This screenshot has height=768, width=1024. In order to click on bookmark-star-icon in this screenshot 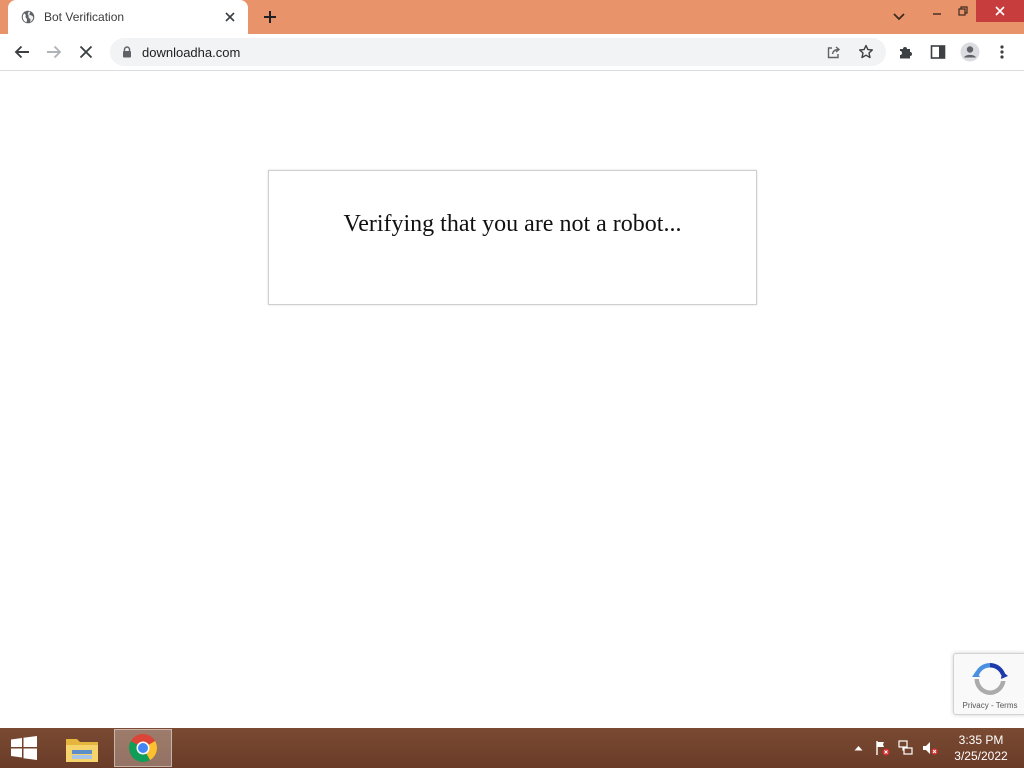, I will do `click(866, 52)`.